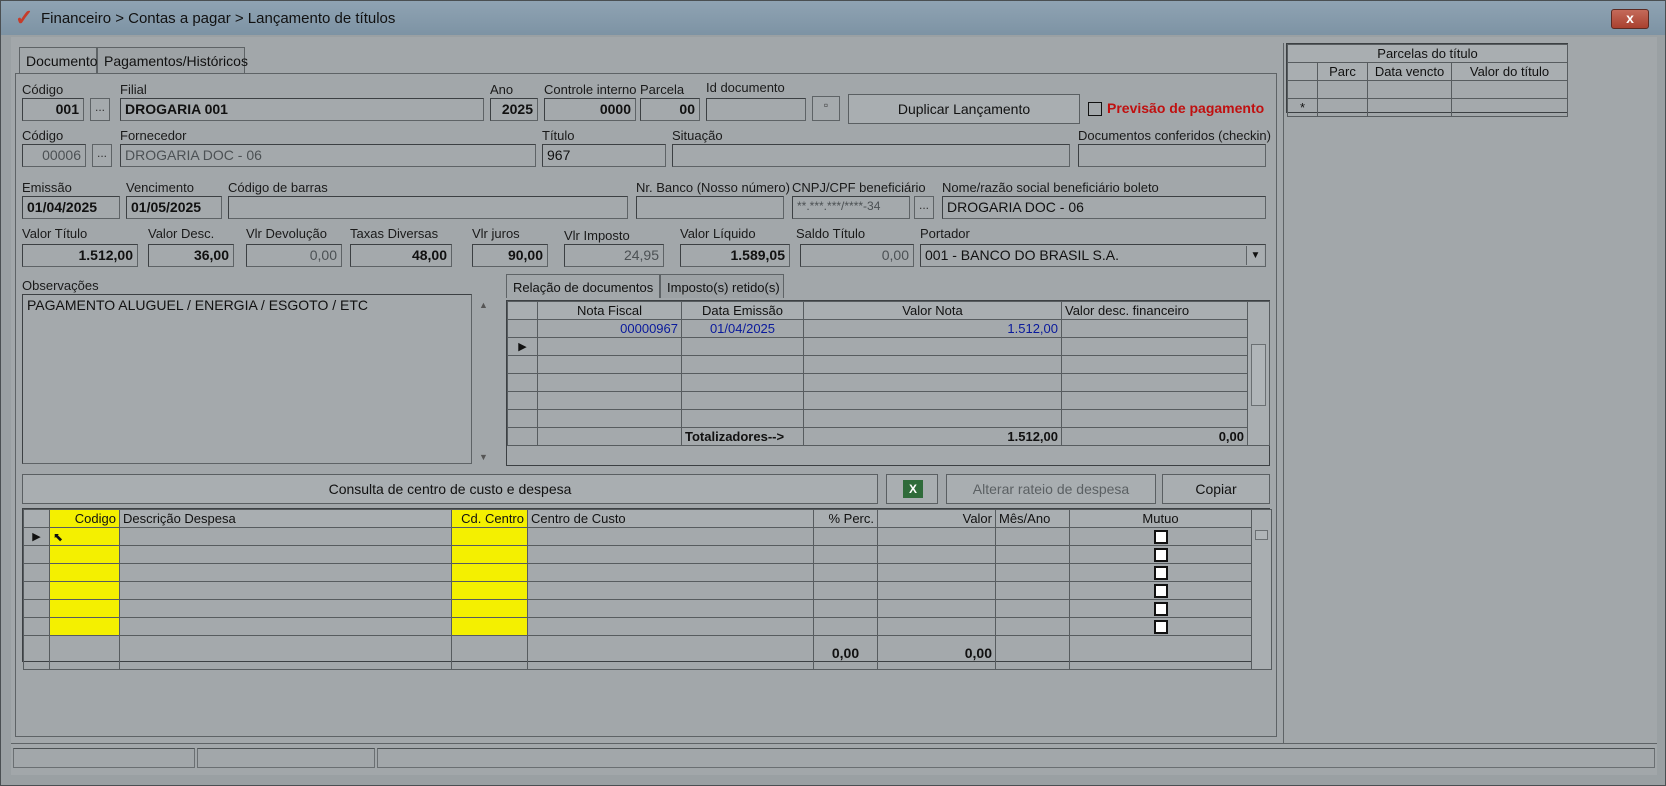  What do you see at coordinates (857, 255) in the screenshot?
I see `saldo-titulo-field: 0,00` at bounding box center [857, 255].